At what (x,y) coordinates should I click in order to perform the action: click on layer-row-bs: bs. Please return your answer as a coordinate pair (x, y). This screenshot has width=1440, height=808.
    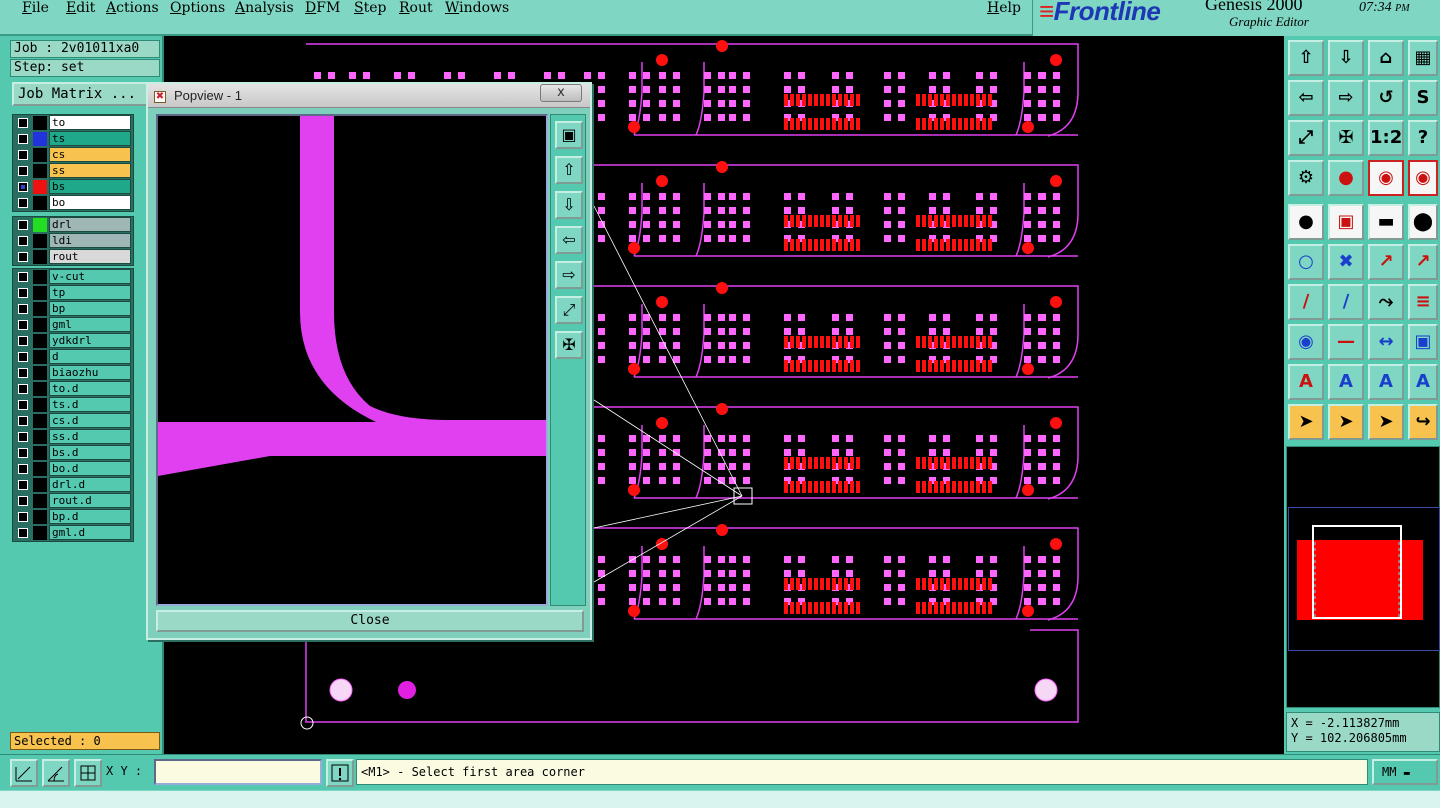
    Looking at the image, I should click on (73, 187).